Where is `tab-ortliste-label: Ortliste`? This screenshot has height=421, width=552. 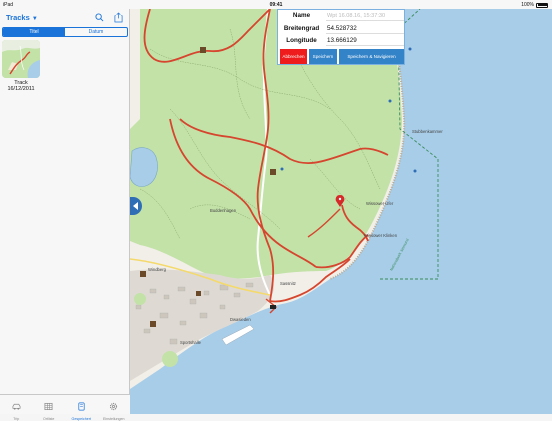
tab-ortliste-label: Ortliste is located at coordinates (49, 419).